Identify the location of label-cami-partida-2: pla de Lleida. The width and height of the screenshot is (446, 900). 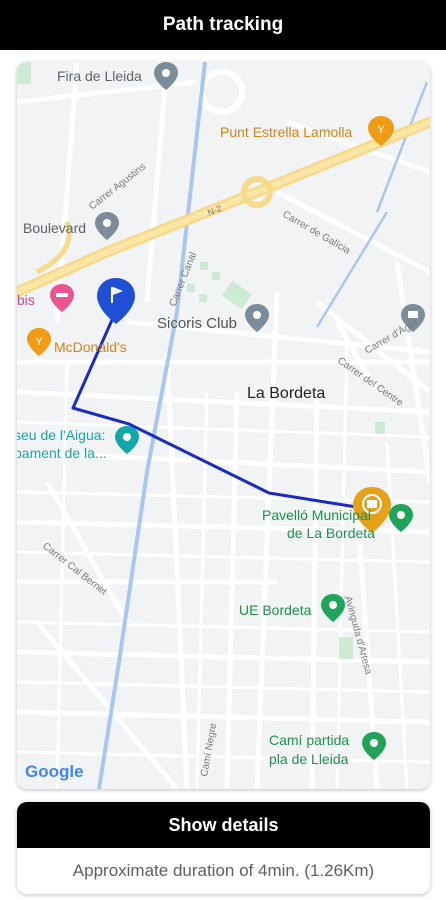
(309, 759).